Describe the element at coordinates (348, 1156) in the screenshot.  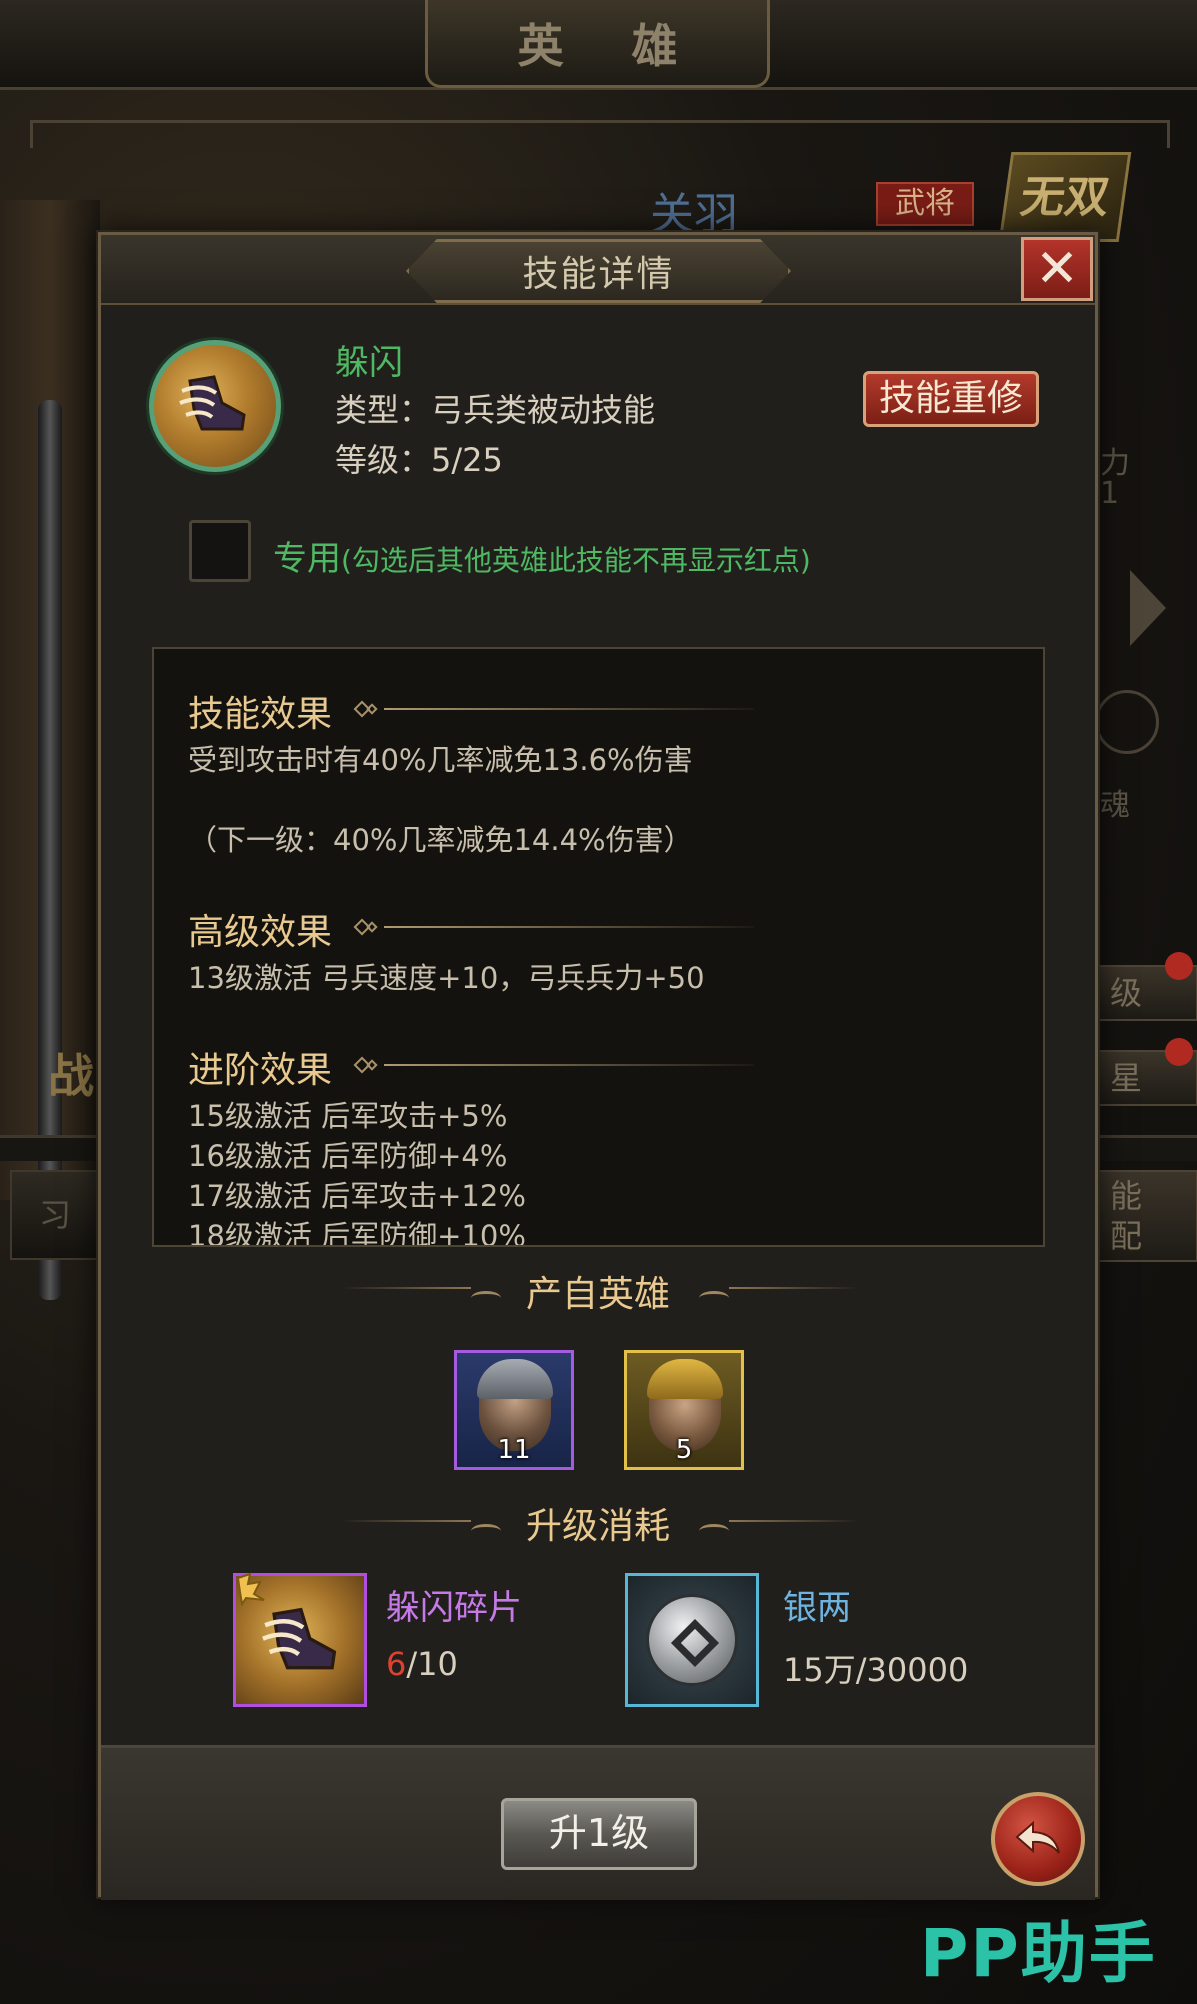
I see `promotion-line: 16级激活 后军防御+4%` at that location.